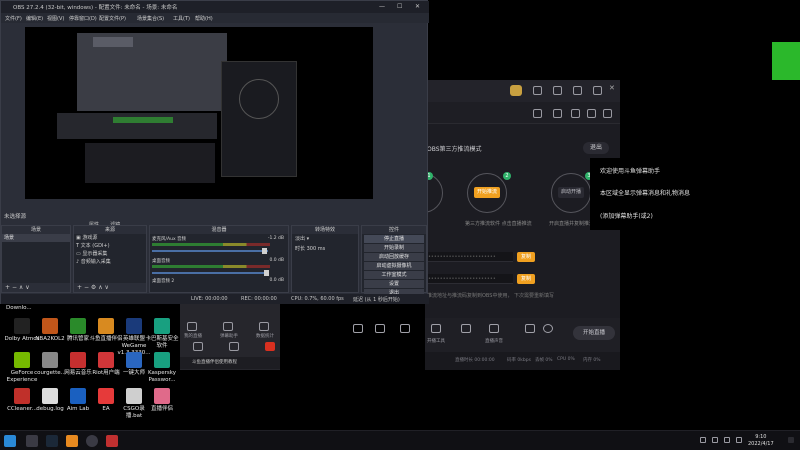  I want to click on source-item: T 文本 (GDI+), so click(110, 246).